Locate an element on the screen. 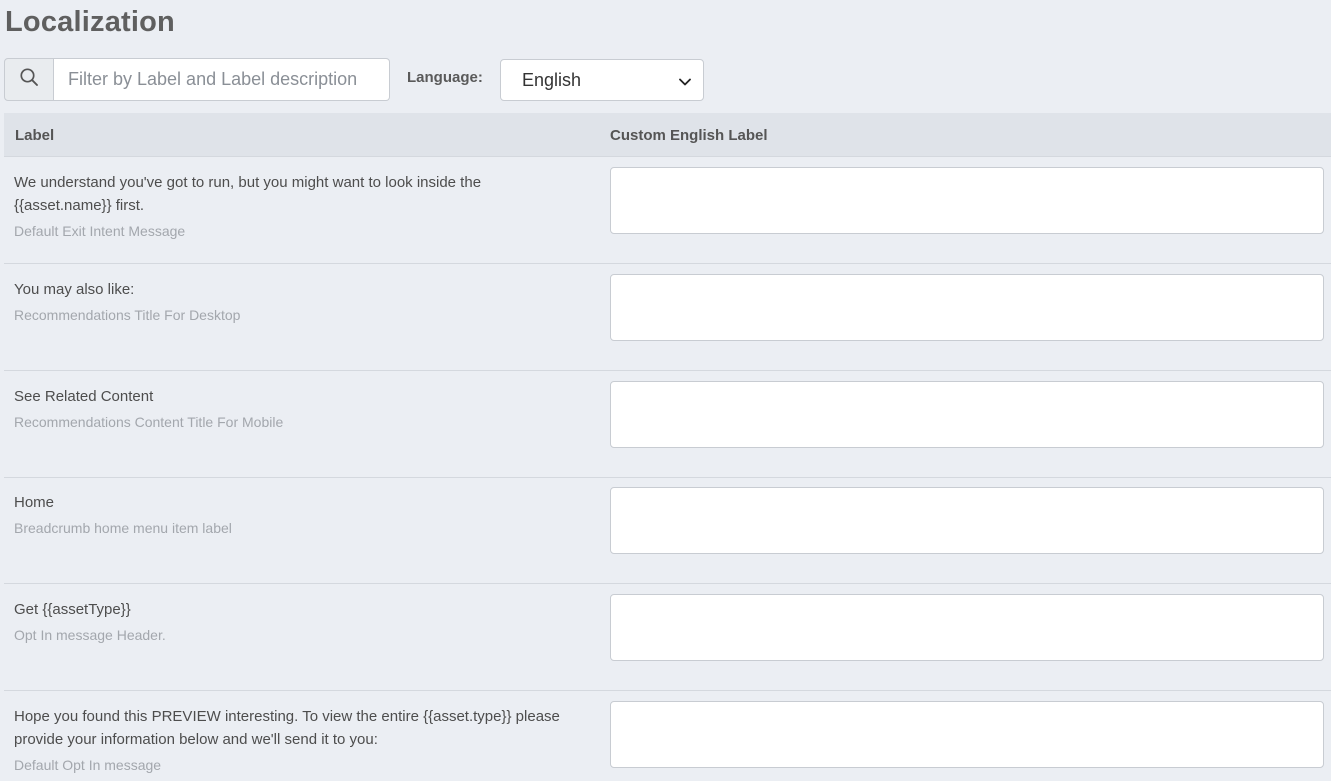 This screenshot has height=781, width=1331. language-selected-value: English is located at coordinates (552, 79).